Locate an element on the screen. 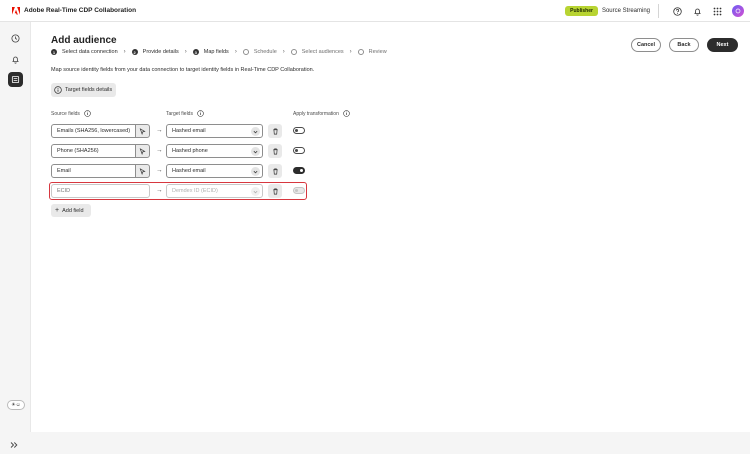  target-field-select: Demdex ID (ECID) is located at coordinates (214, 191).